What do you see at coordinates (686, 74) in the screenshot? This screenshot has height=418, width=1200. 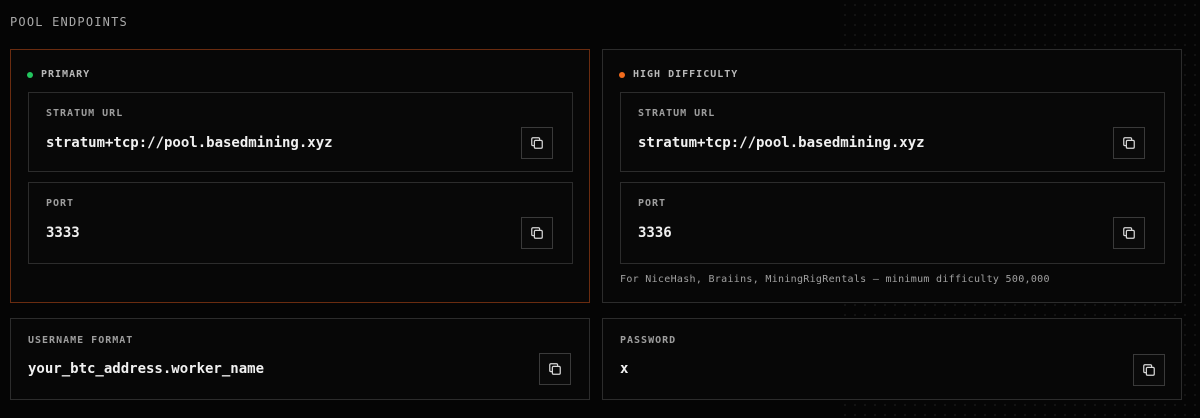 I see `high-difficulty-title: HIGH DIFFICULTY` at bounding box center [686, 74].